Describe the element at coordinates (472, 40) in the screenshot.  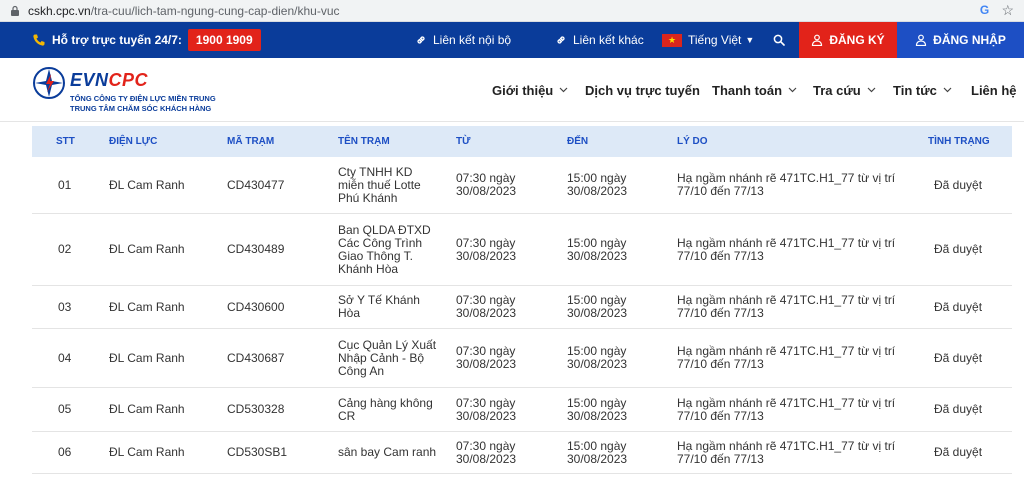
I see `internal-links-label: Liên kết nội bộ` at that location.